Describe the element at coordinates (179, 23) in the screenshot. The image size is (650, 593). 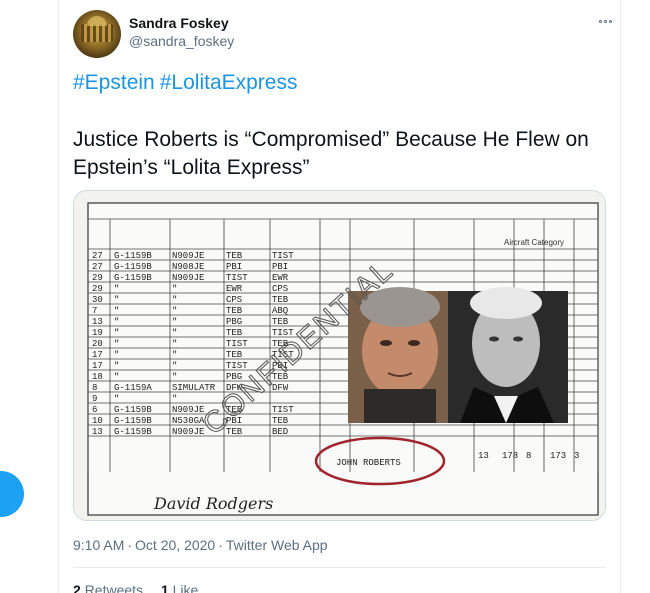
I see `author-display-name: Sandra Foskey` at that location.